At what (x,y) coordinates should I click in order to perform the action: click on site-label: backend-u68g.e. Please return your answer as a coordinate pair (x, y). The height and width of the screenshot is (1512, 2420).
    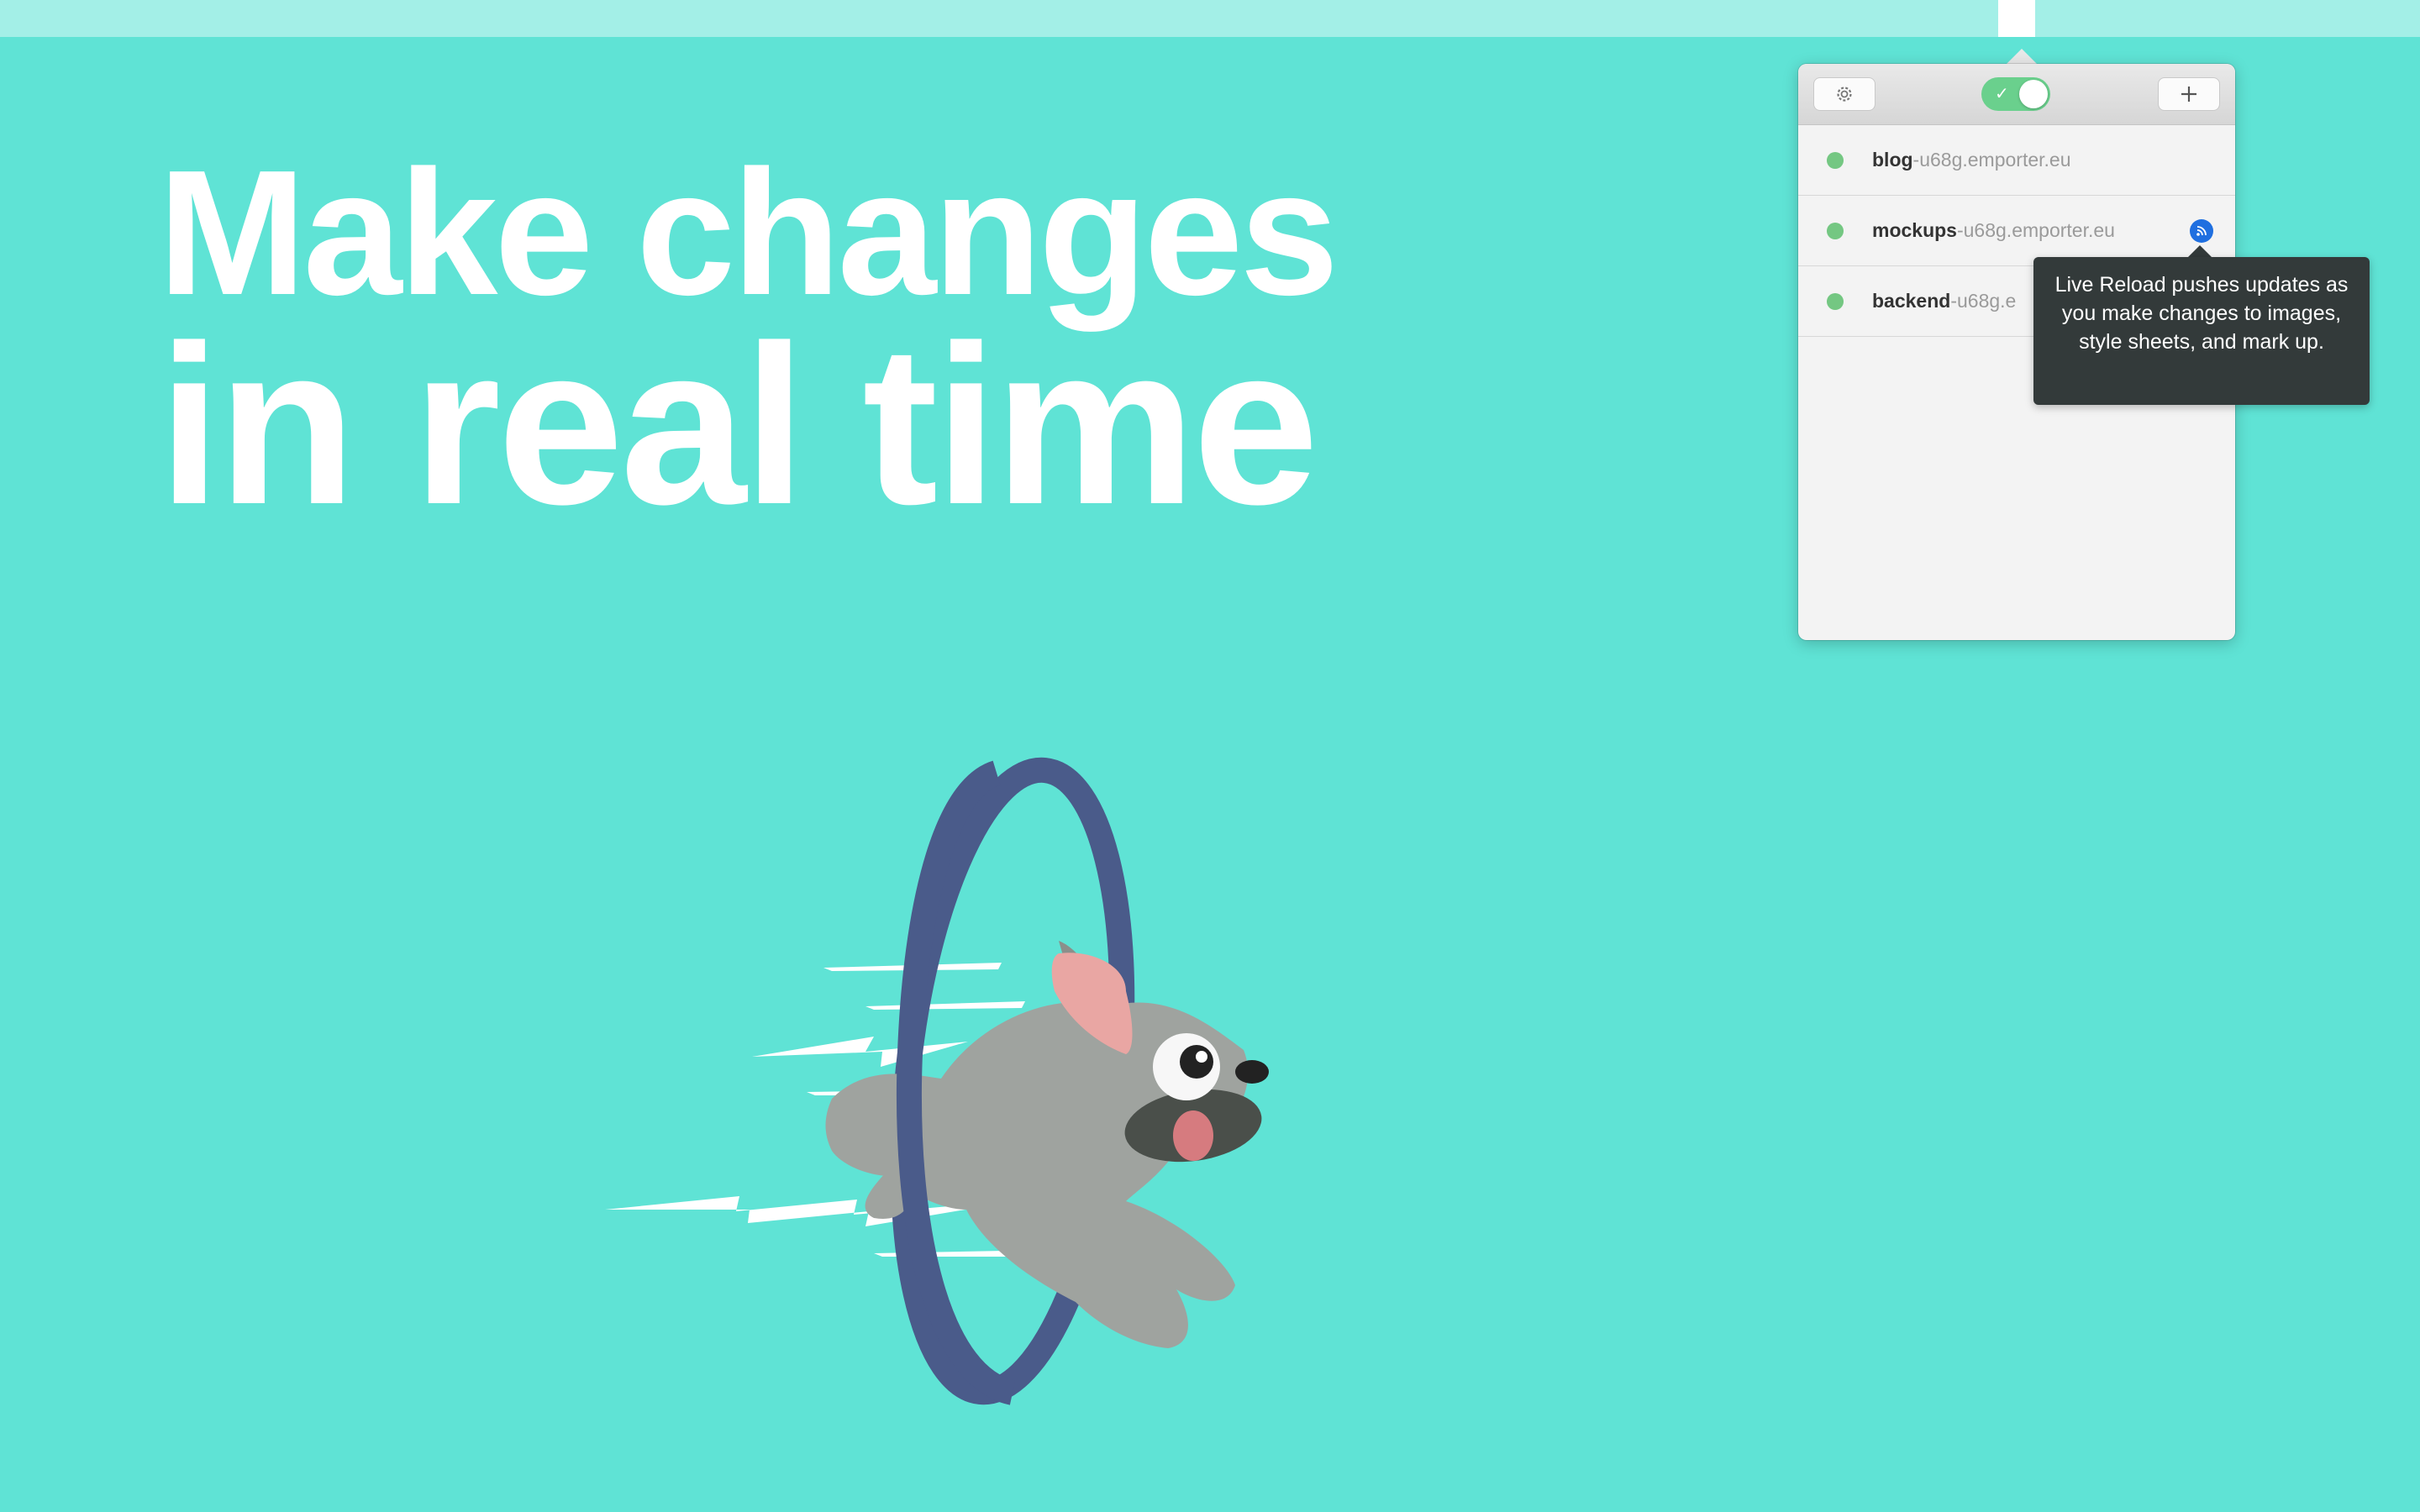
    Looking at the image, I should click on (1944, 301).